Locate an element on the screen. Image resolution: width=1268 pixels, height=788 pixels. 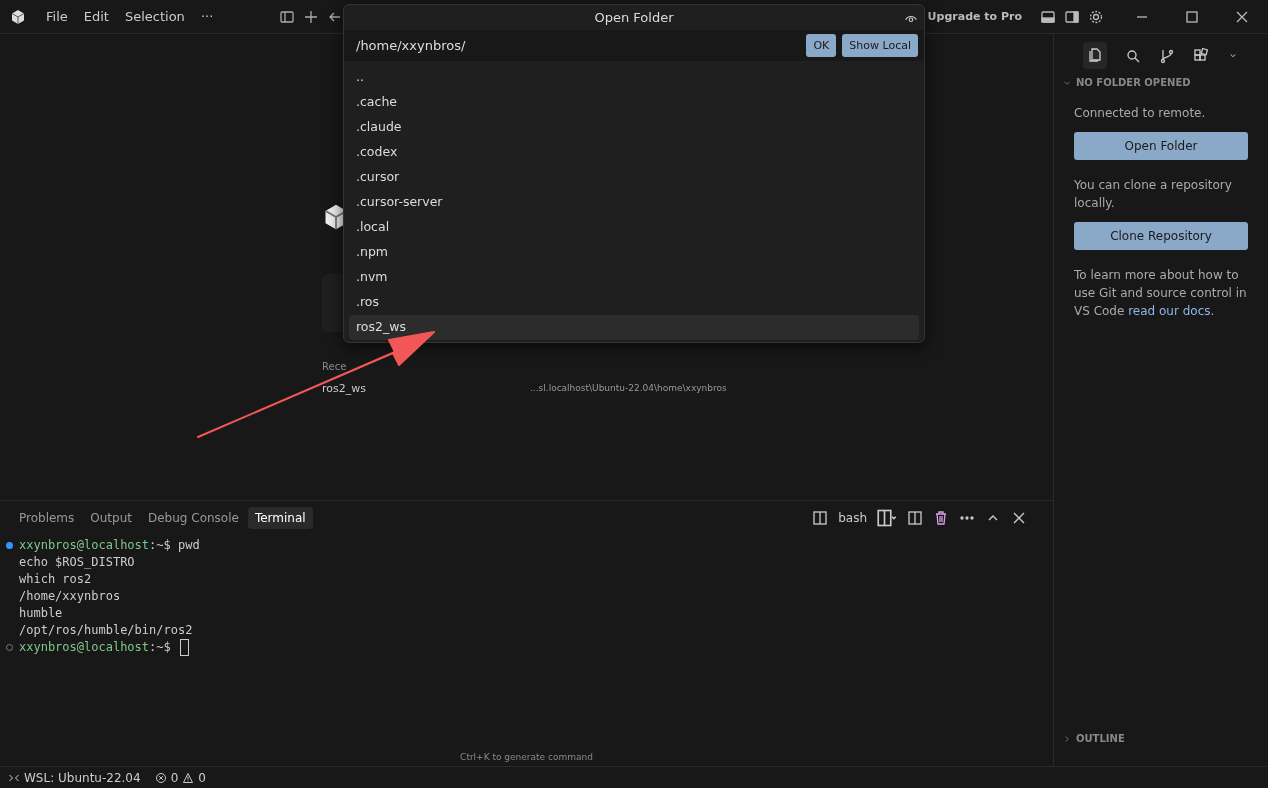
close-icon is located at coordinates (1019, 518).